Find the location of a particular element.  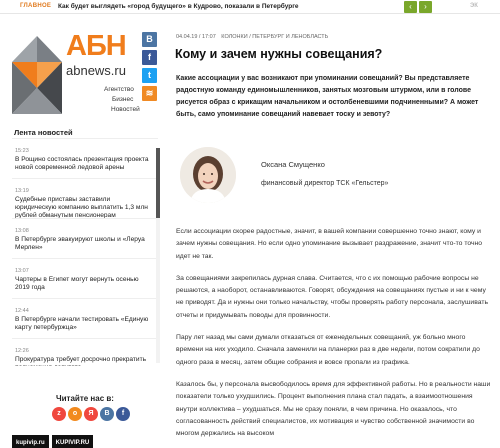

read-us-title: Читайте нас в: is located at coordinates (85, 398).